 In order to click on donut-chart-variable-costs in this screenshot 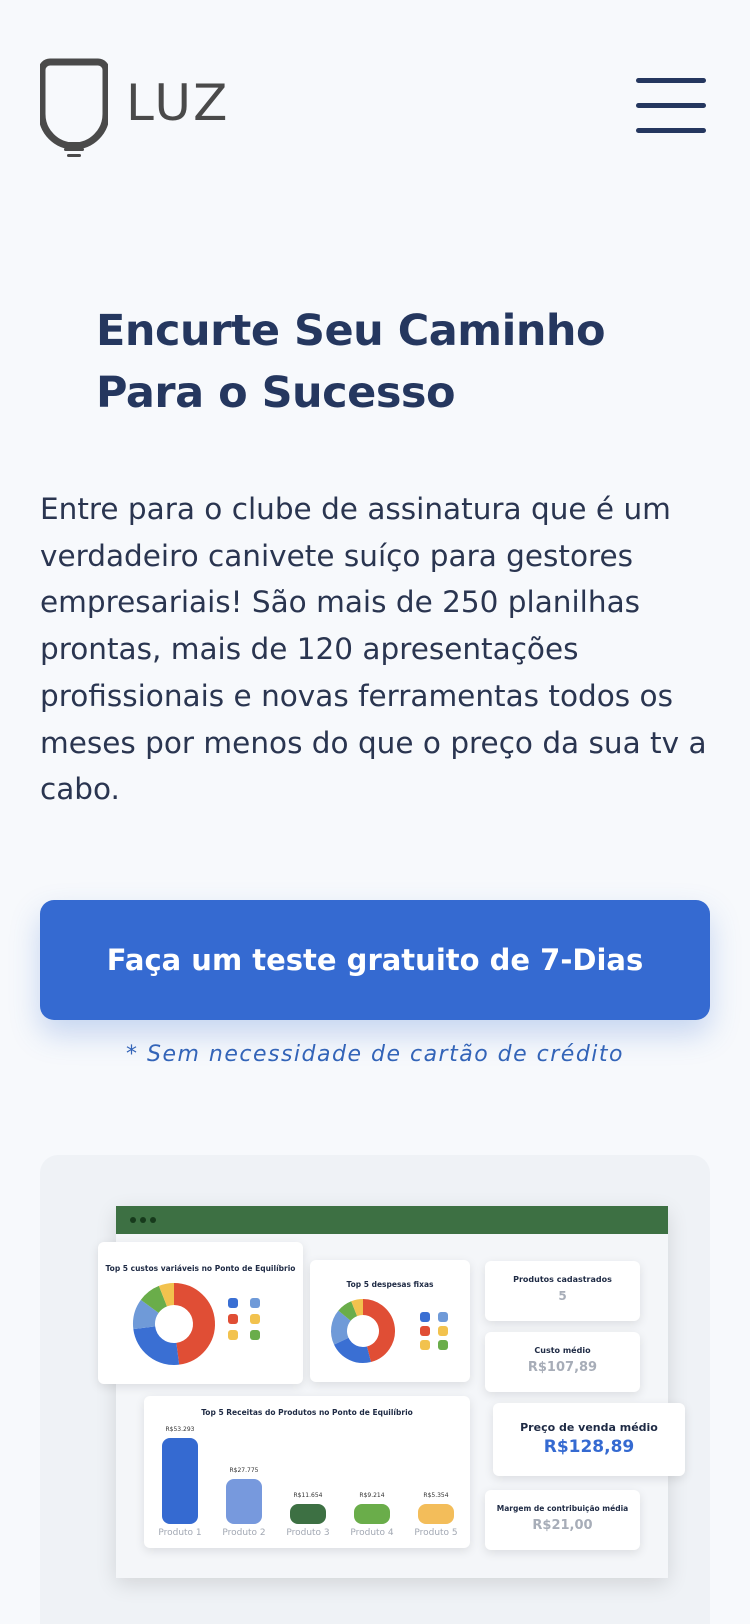, I will do `click(174, 1324)`.